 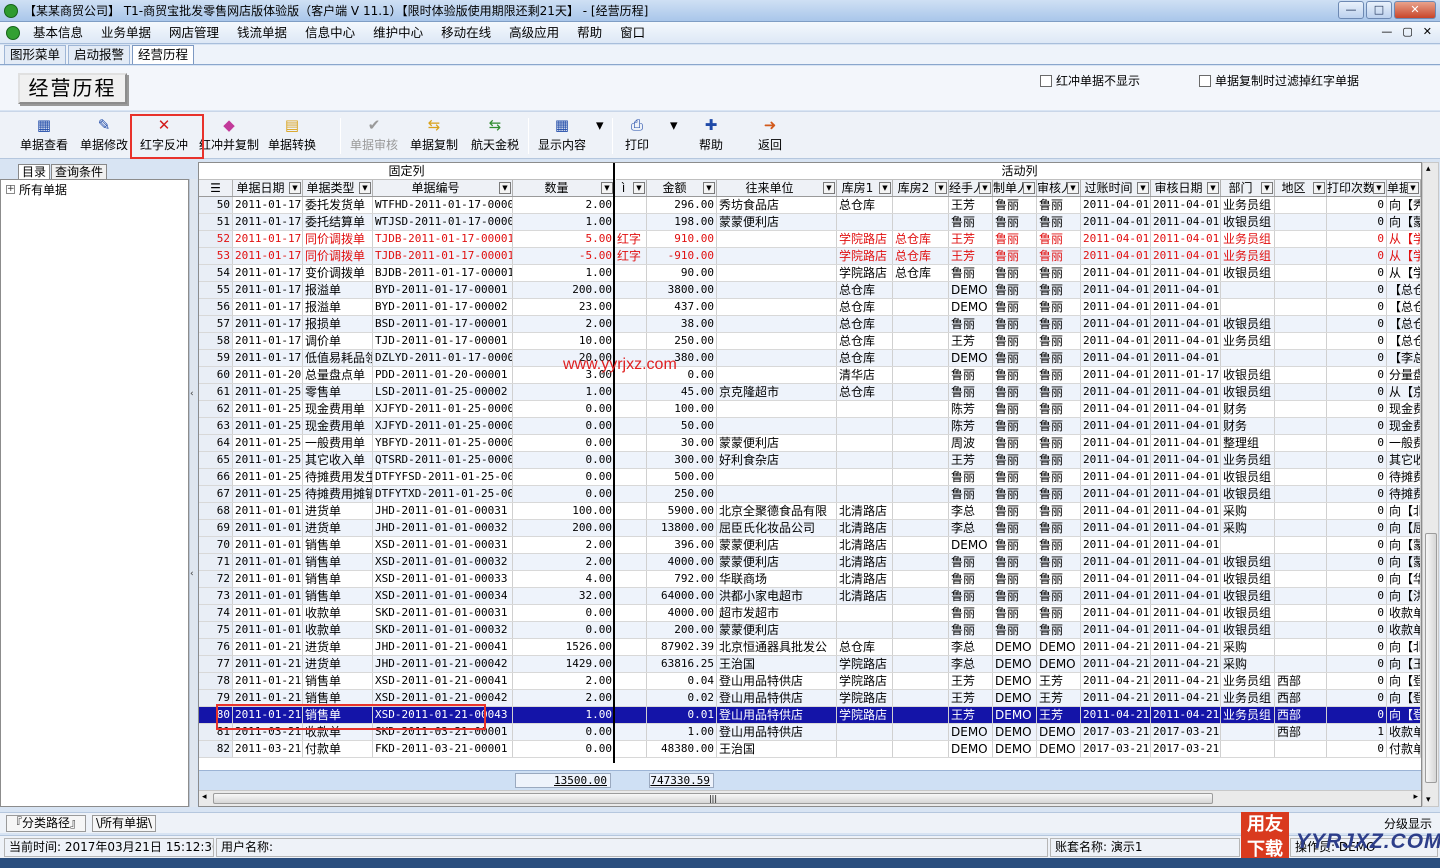 What do you see at coordinates (216, 460) in the screenshot?
I see `row-number: 65` at bounding box center [216, 460].